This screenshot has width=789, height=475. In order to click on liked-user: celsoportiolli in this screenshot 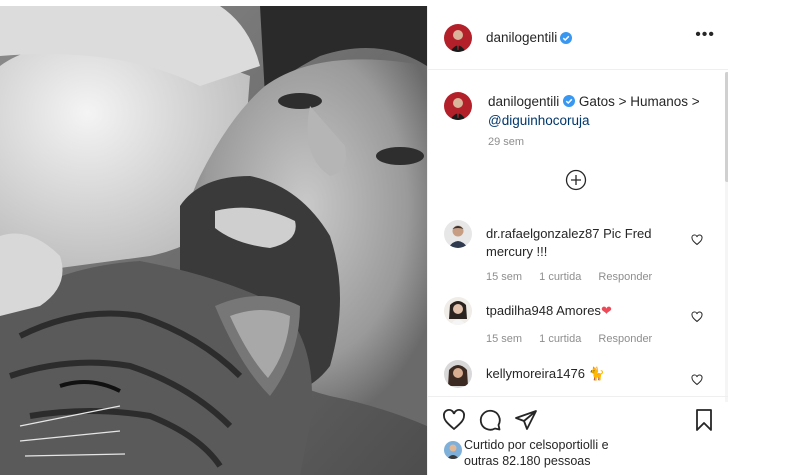, I will do `click(563, 445)`.